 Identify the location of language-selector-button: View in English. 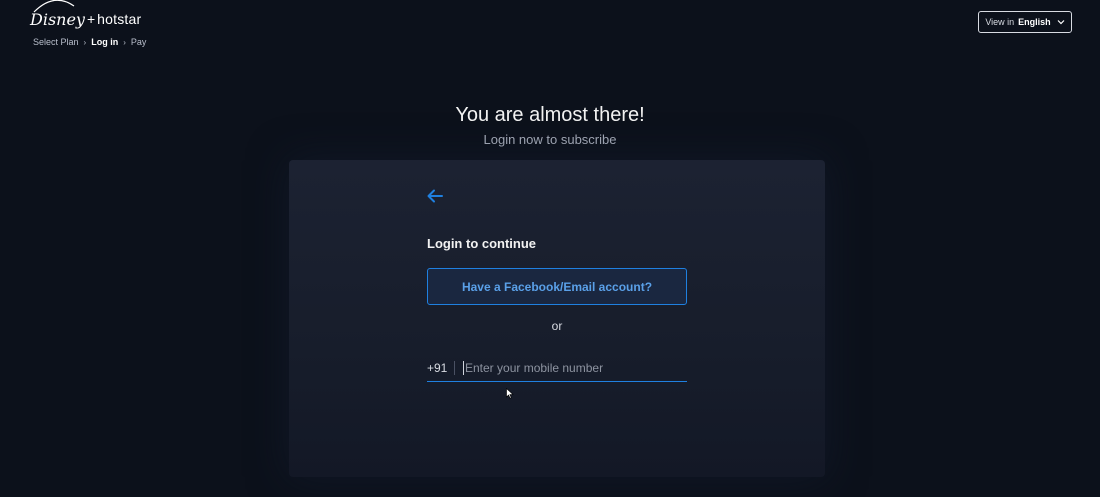
(1025, 22).